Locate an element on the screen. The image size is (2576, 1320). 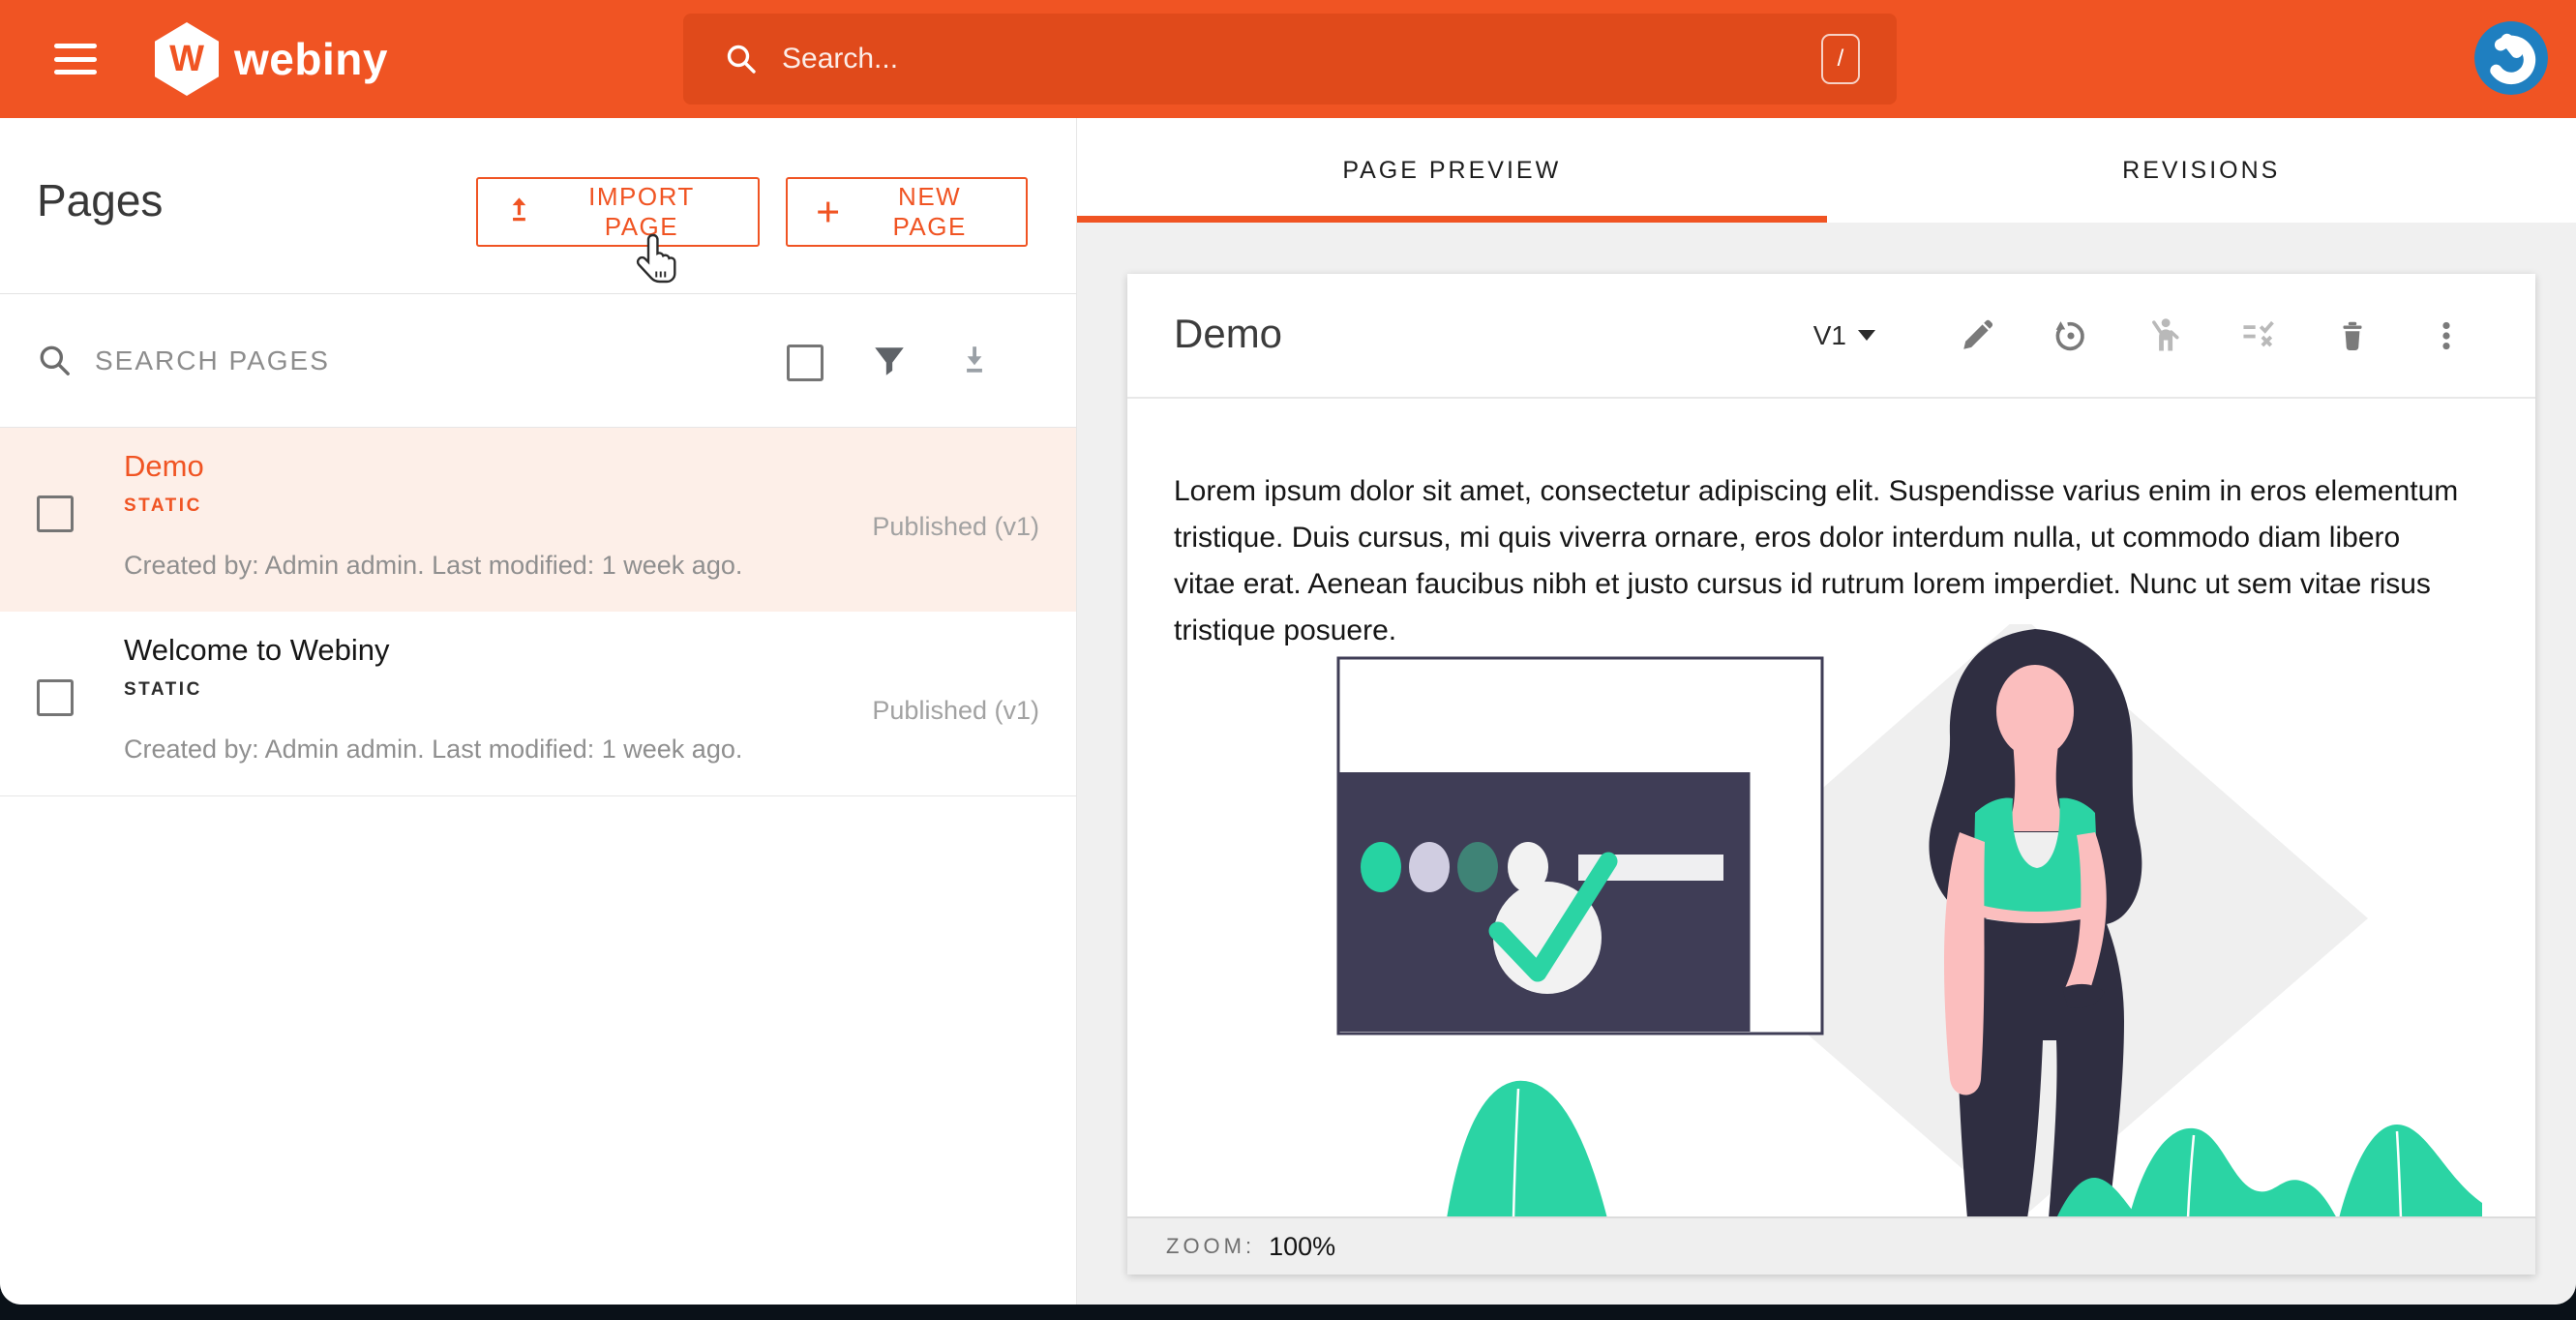
revision-history-button is located at coordinates (2071, 336).